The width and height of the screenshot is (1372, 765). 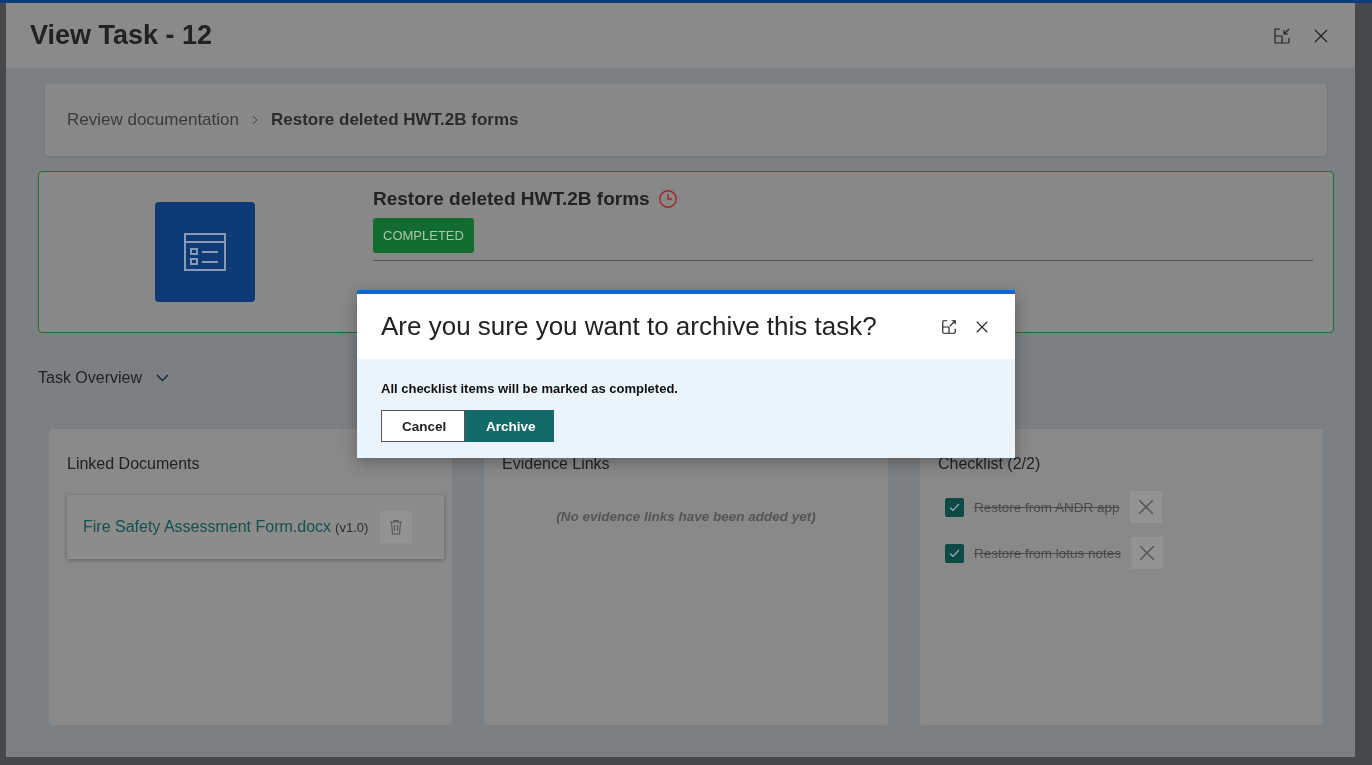 What do you see at coordinates (509, 426) in the screenshot?
I see `archive-button: Archive` at bounding box center [509, 426].